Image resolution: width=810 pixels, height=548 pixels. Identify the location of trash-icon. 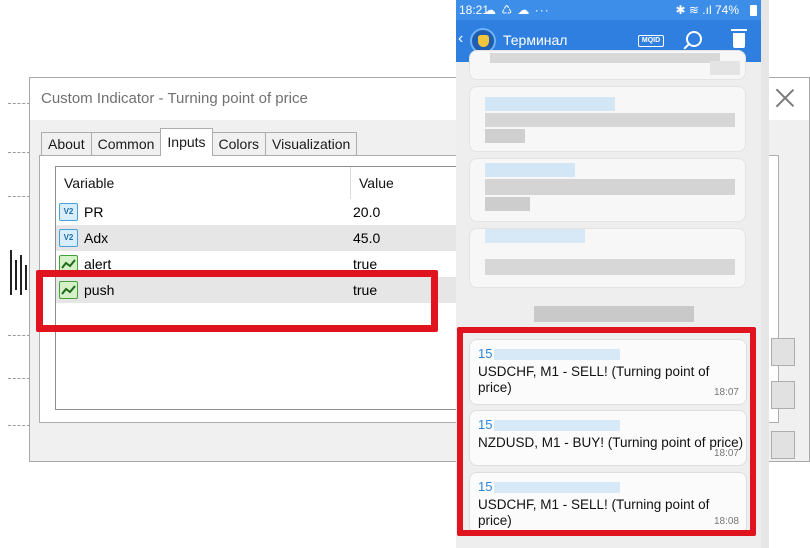
(739, 38).